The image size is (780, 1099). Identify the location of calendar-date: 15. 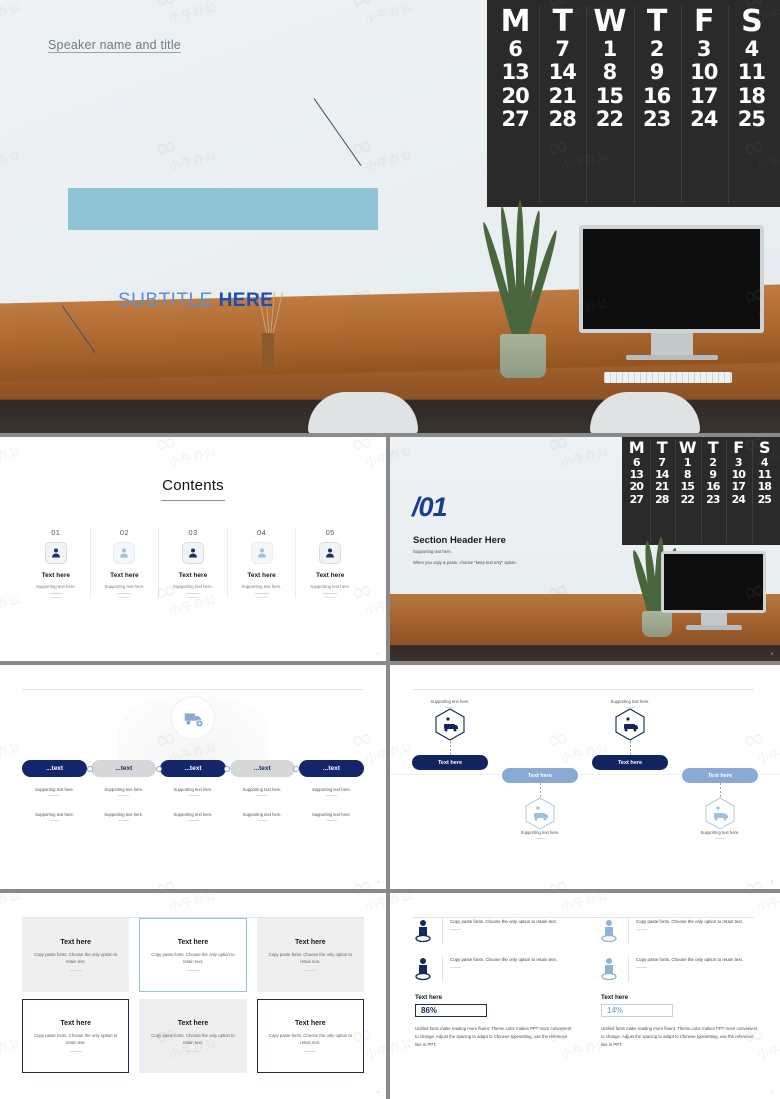
(609, 95).